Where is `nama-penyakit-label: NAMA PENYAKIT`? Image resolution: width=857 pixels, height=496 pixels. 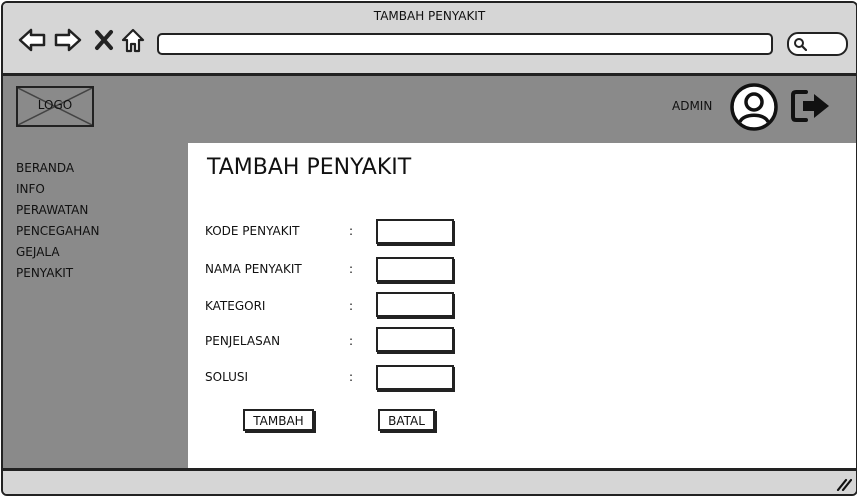 nama-penyakit-label: NAMA PENYAKIT is located at coordinates (253, 269).